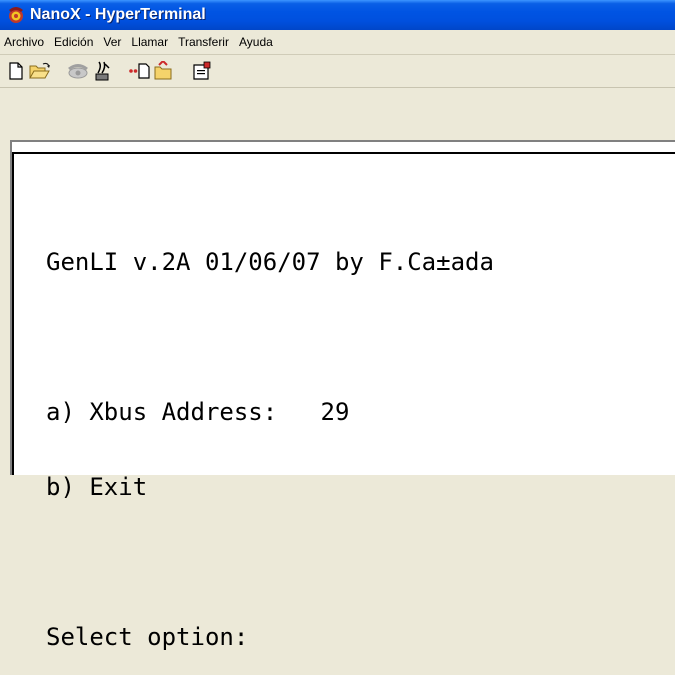 The height and width of the screenshot is (675, 675). What do you see at coordinates (198, 412) in the screenshot?
I see `terminal-line-option-a: a) Xbus Address: 29` at bounding box center [198, 412].